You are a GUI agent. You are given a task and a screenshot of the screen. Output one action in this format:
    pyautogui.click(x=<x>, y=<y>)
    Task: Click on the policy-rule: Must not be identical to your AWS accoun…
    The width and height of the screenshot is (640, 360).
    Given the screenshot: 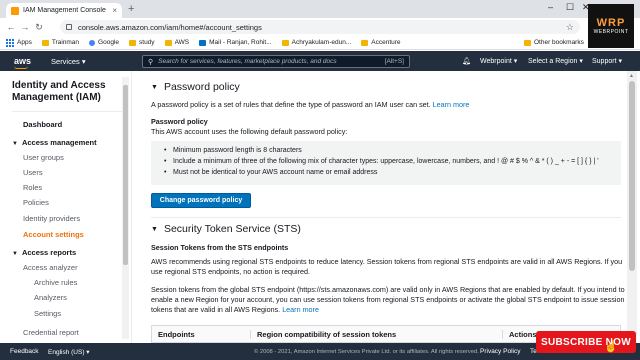 What is the action you would take?
    pyautogui.click(x=392, y=172)
    